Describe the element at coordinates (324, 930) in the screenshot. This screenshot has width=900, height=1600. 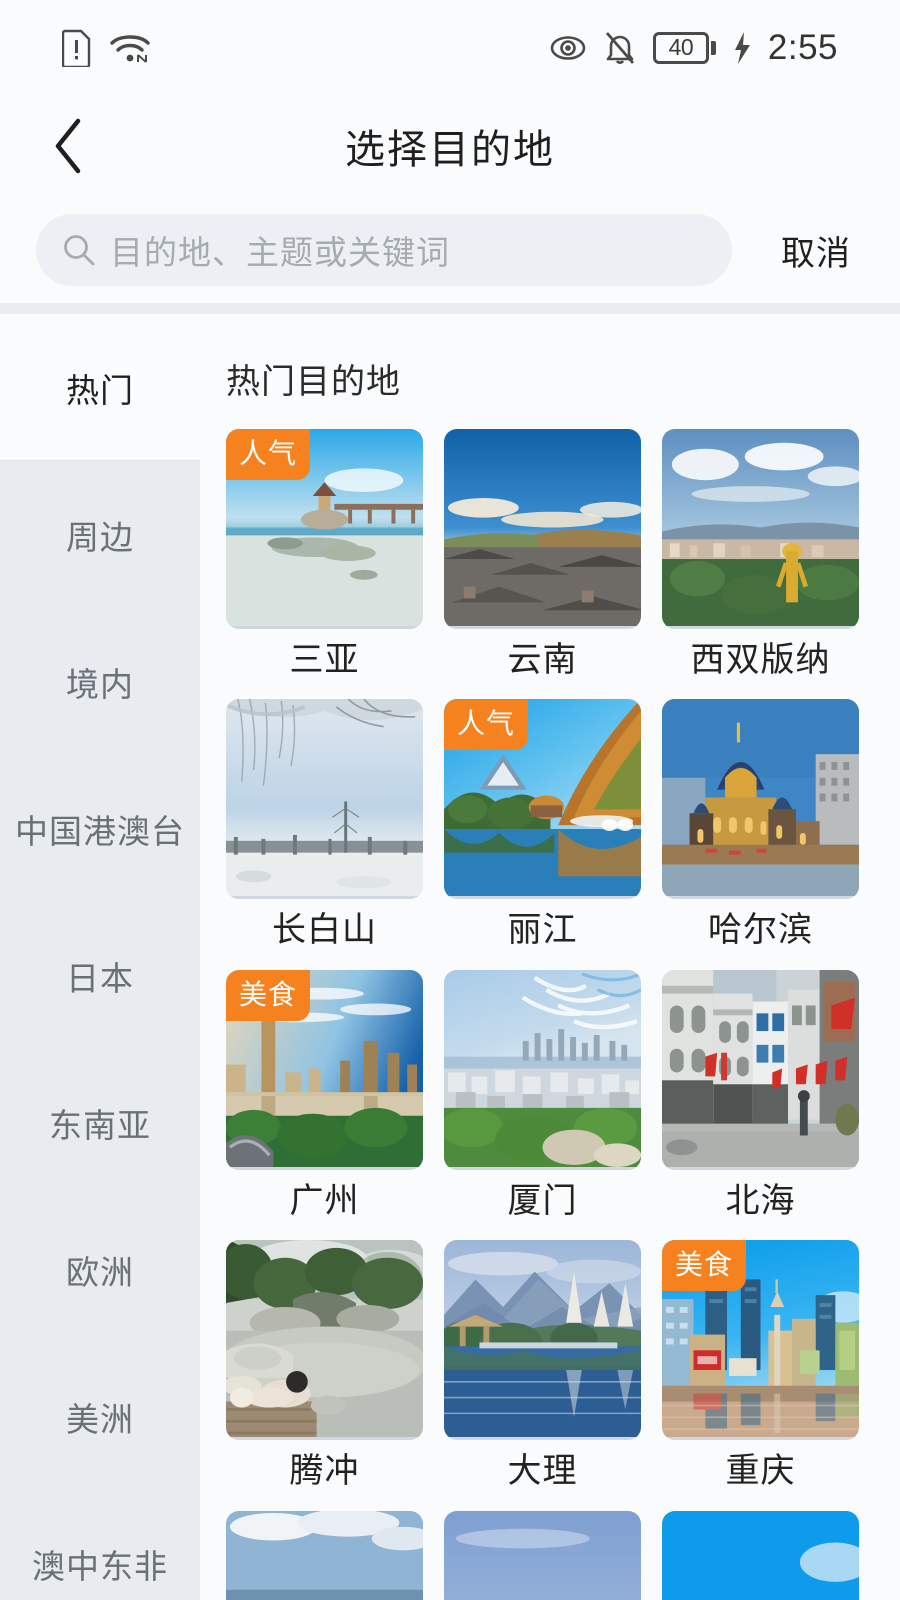
I see `destination-name: 长白山` at that location.